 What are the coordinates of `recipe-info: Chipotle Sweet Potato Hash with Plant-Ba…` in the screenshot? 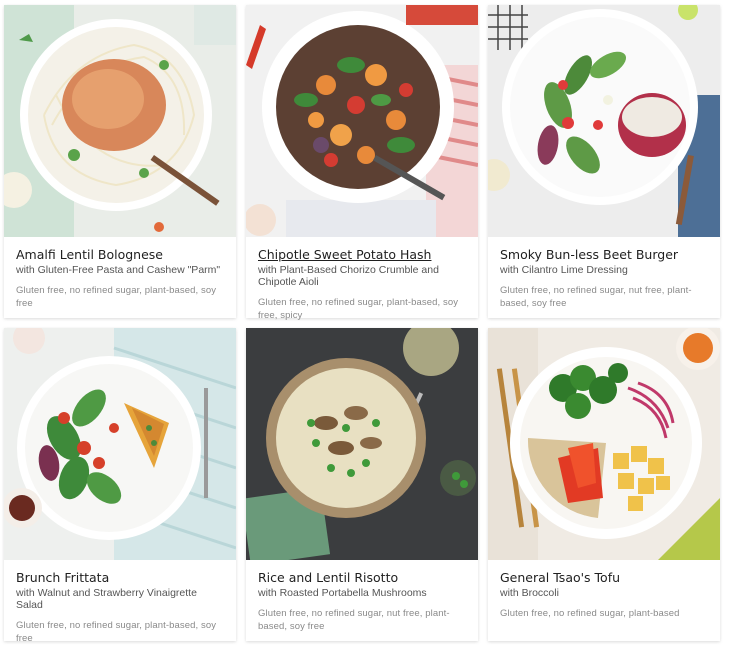 It's located at (362, 279).